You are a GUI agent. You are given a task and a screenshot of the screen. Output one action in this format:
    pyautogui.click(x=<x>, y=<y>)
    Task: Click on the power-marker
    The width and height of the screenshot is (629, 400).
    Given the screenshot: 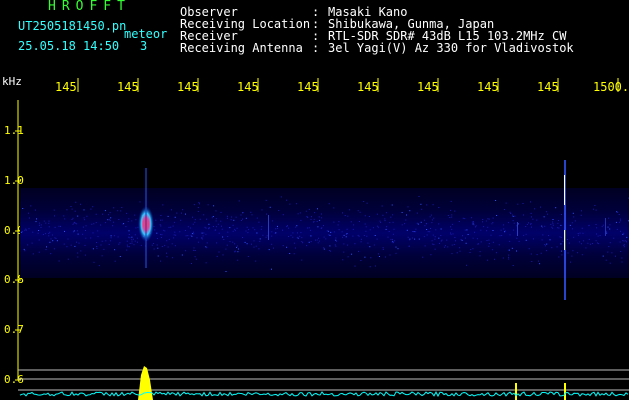 What is the action you would take?
    pyautogui.click(x=516, y=391)
    